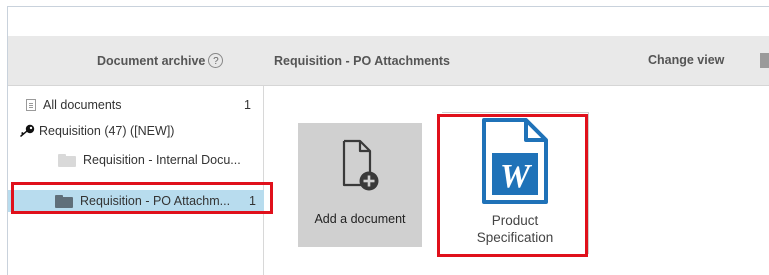 The width and height of the screenshot is (769, 275). Describe the element at coordinates (512, 185) in the screenshot. I see `highlight-box-product` at that location.